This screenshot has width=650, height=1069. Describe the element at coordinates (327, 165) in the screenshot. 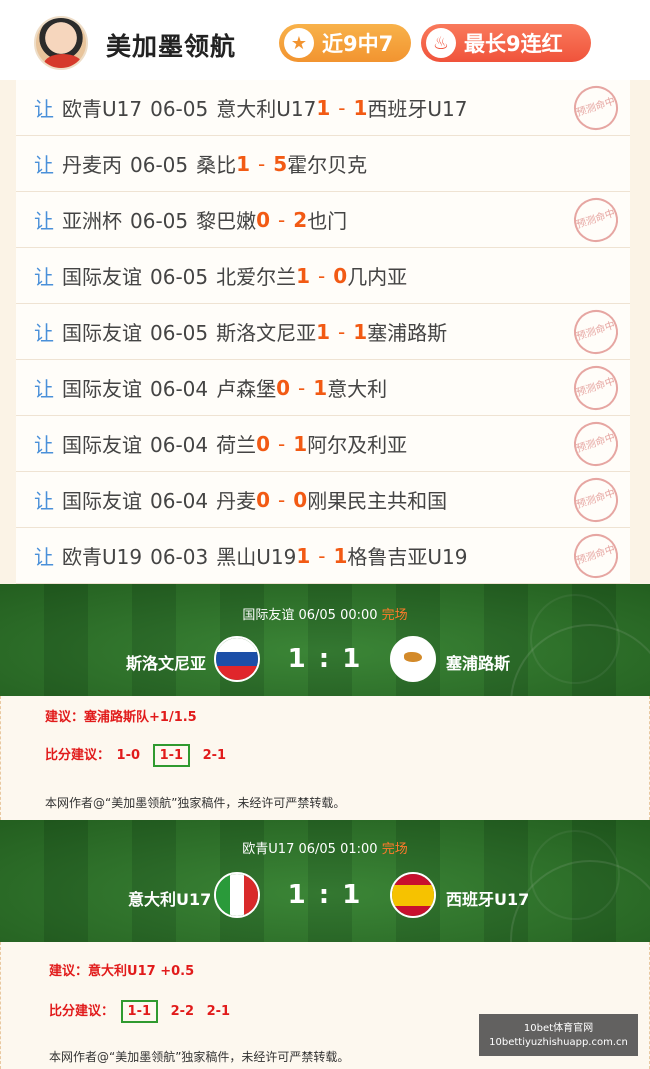

I see `away-team: 霍尔贝克` at that location.